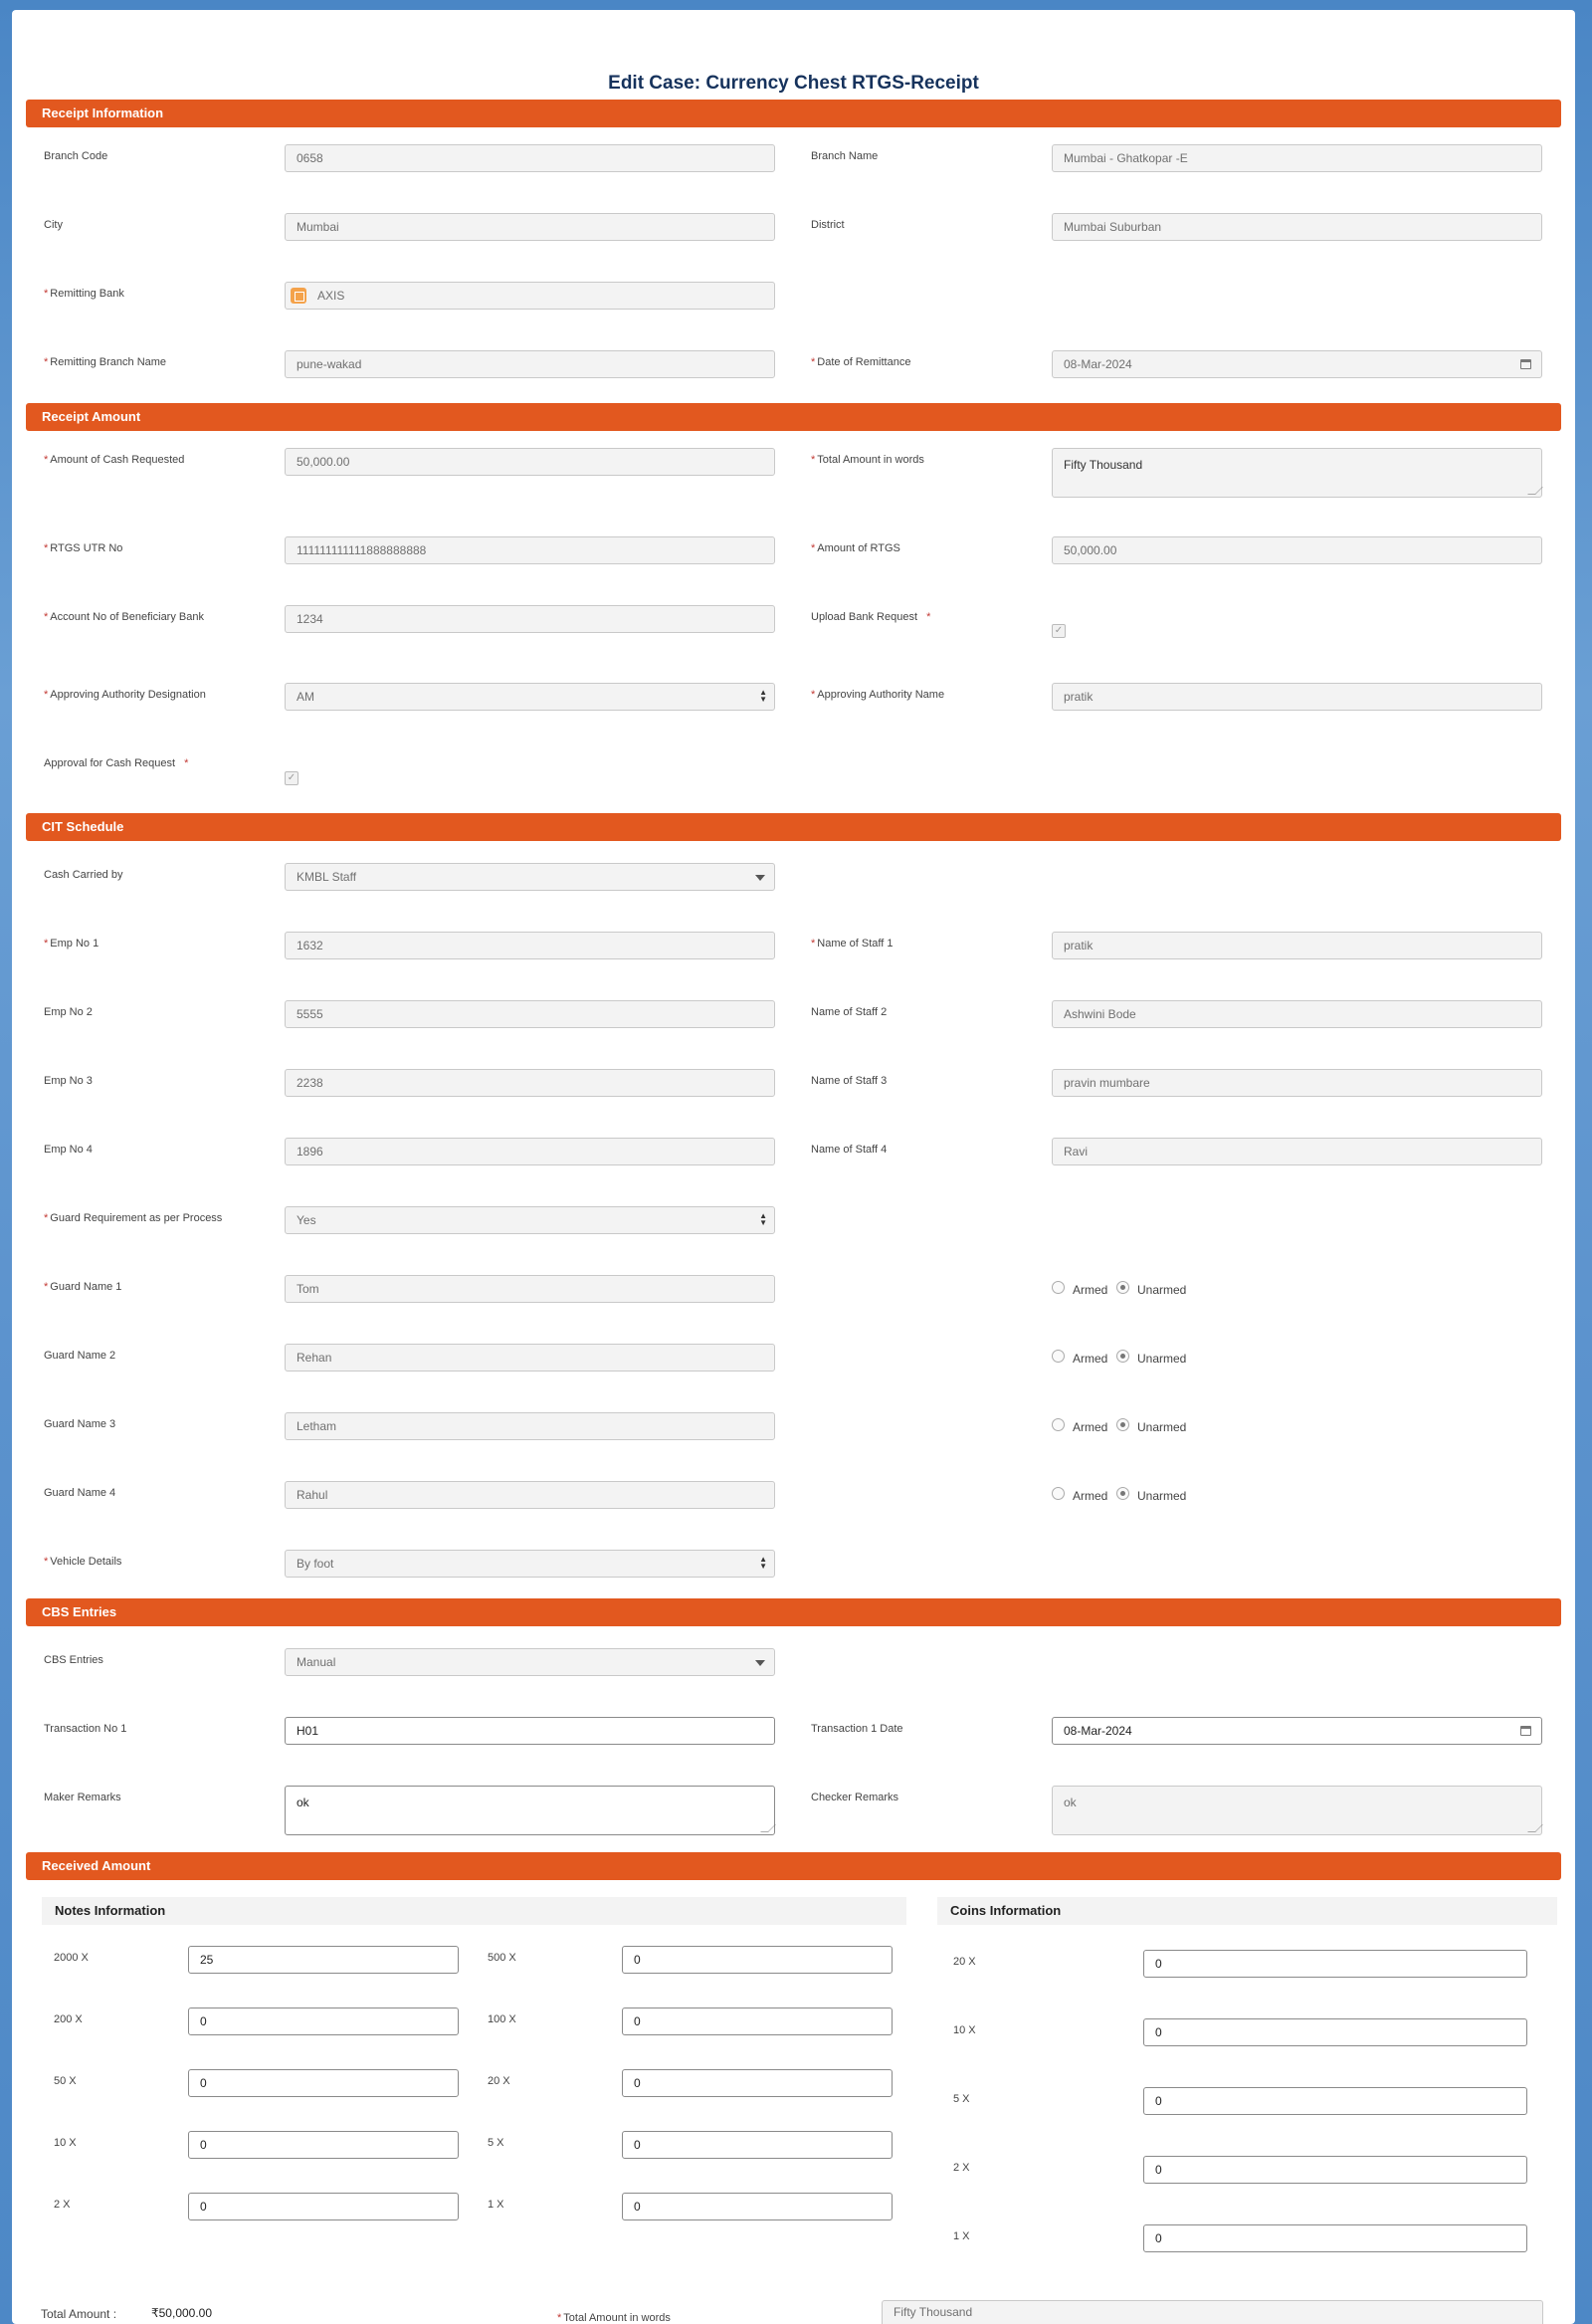 This screenshot has width=1592, height=2324. I want to click on rtgs-amount-field: 50,000.00, so click(1297, 550).